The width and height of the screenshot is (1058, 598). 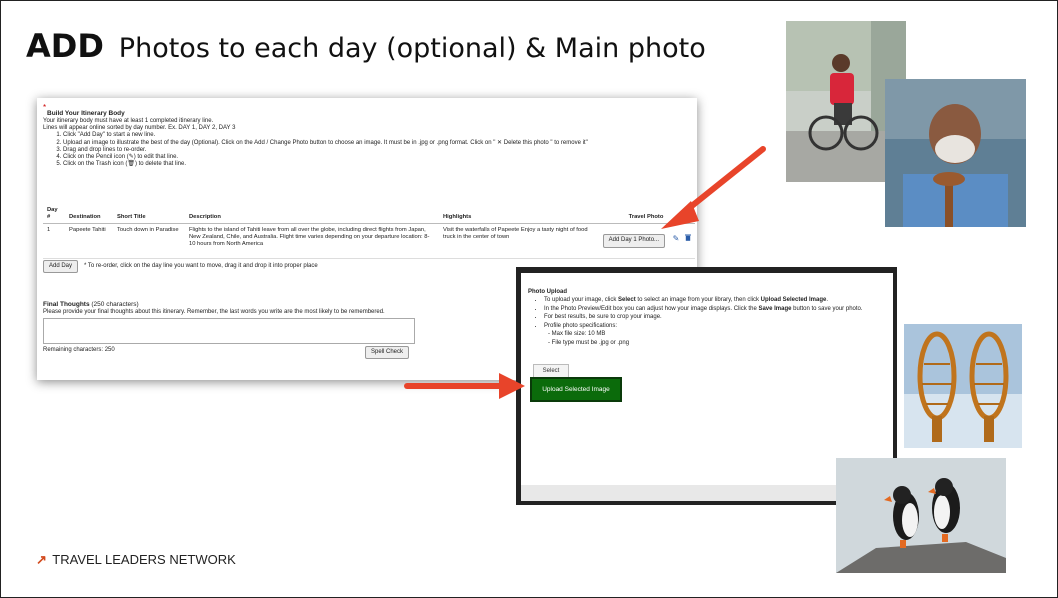 I want to click on step-item: Click "Add Day" to start a new line., so click(x=373, y=135).